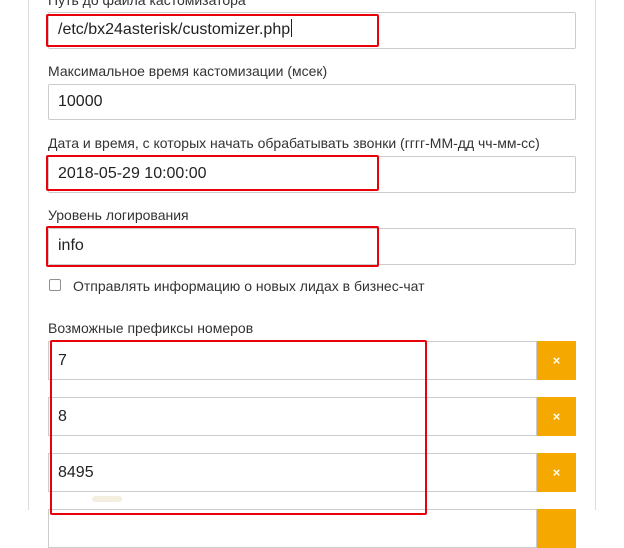 The image size is (624, 548). I want to click on start-datetime-value: 2018-05-29 10:00:00, so click(132, 173).